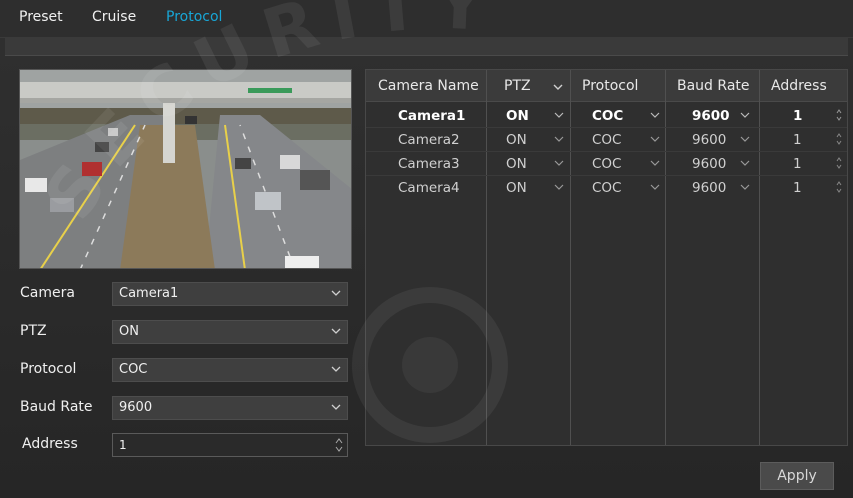 The width and height of the screenshot is (853, 498). What do you see at coordinates (50, 444) in the screenshot?
I see `address-label: Address` at bounding box center [50, 444].